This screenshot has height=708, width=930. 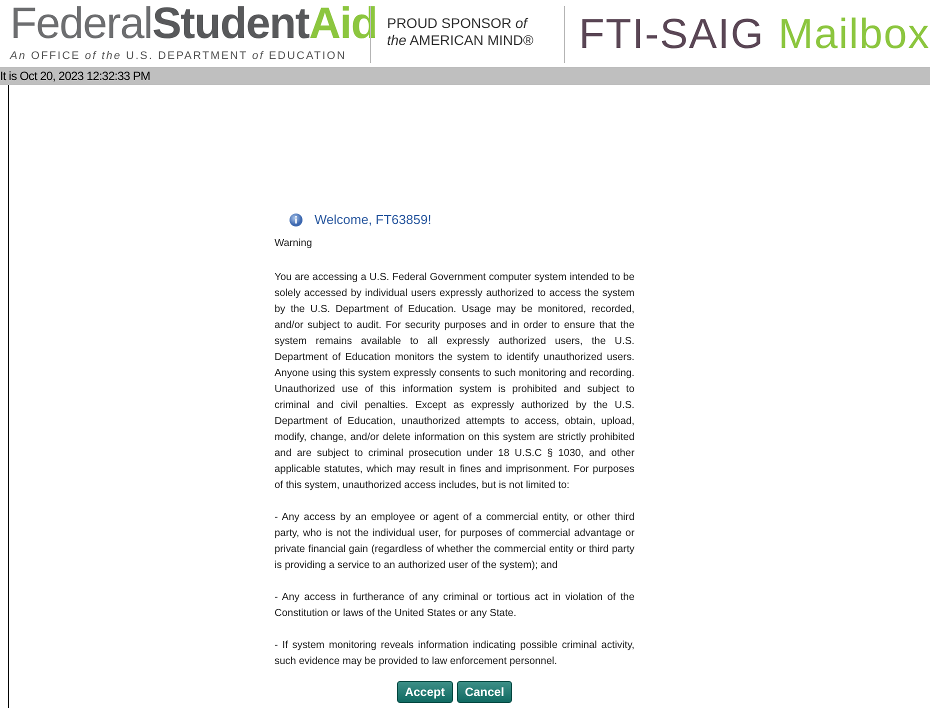 What do you see at coordinates (424, 692) in the screenshot?
I see `accept-button: Accept` at bounding box center [424, 692].